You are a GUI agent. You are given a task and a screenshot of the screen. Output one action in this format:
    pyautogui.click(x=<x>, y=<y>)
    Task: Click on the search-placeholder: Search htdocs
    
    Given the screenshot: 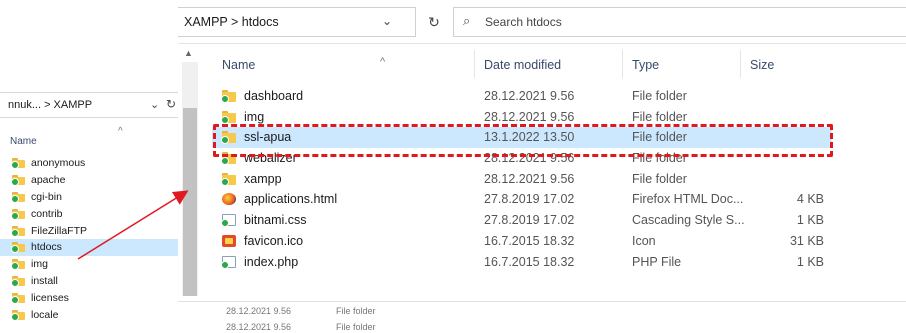 What is the action you would take?
    pyautogui.click(x=523, y=22)
    